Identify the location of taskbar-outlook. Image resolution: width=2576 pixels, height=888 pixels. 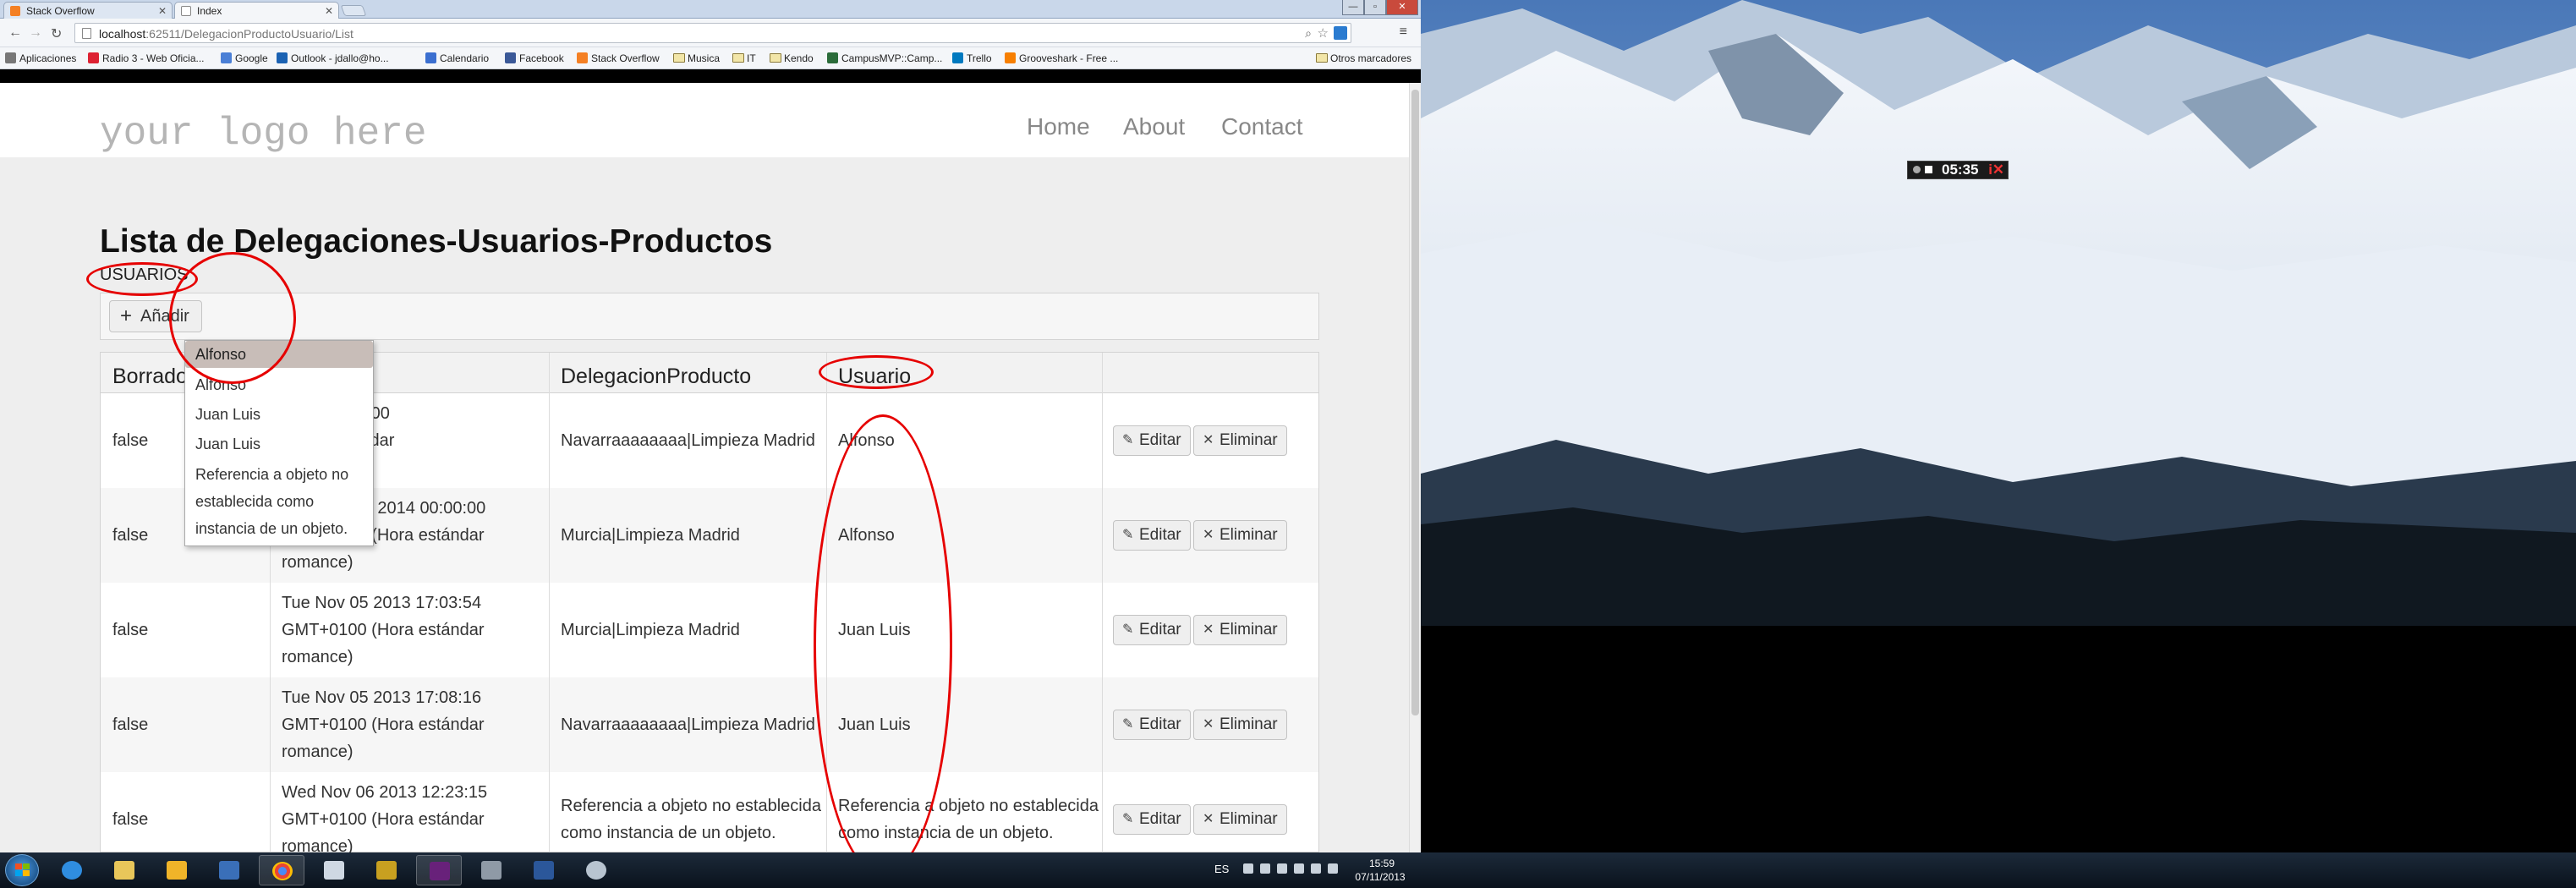
(177, 870).